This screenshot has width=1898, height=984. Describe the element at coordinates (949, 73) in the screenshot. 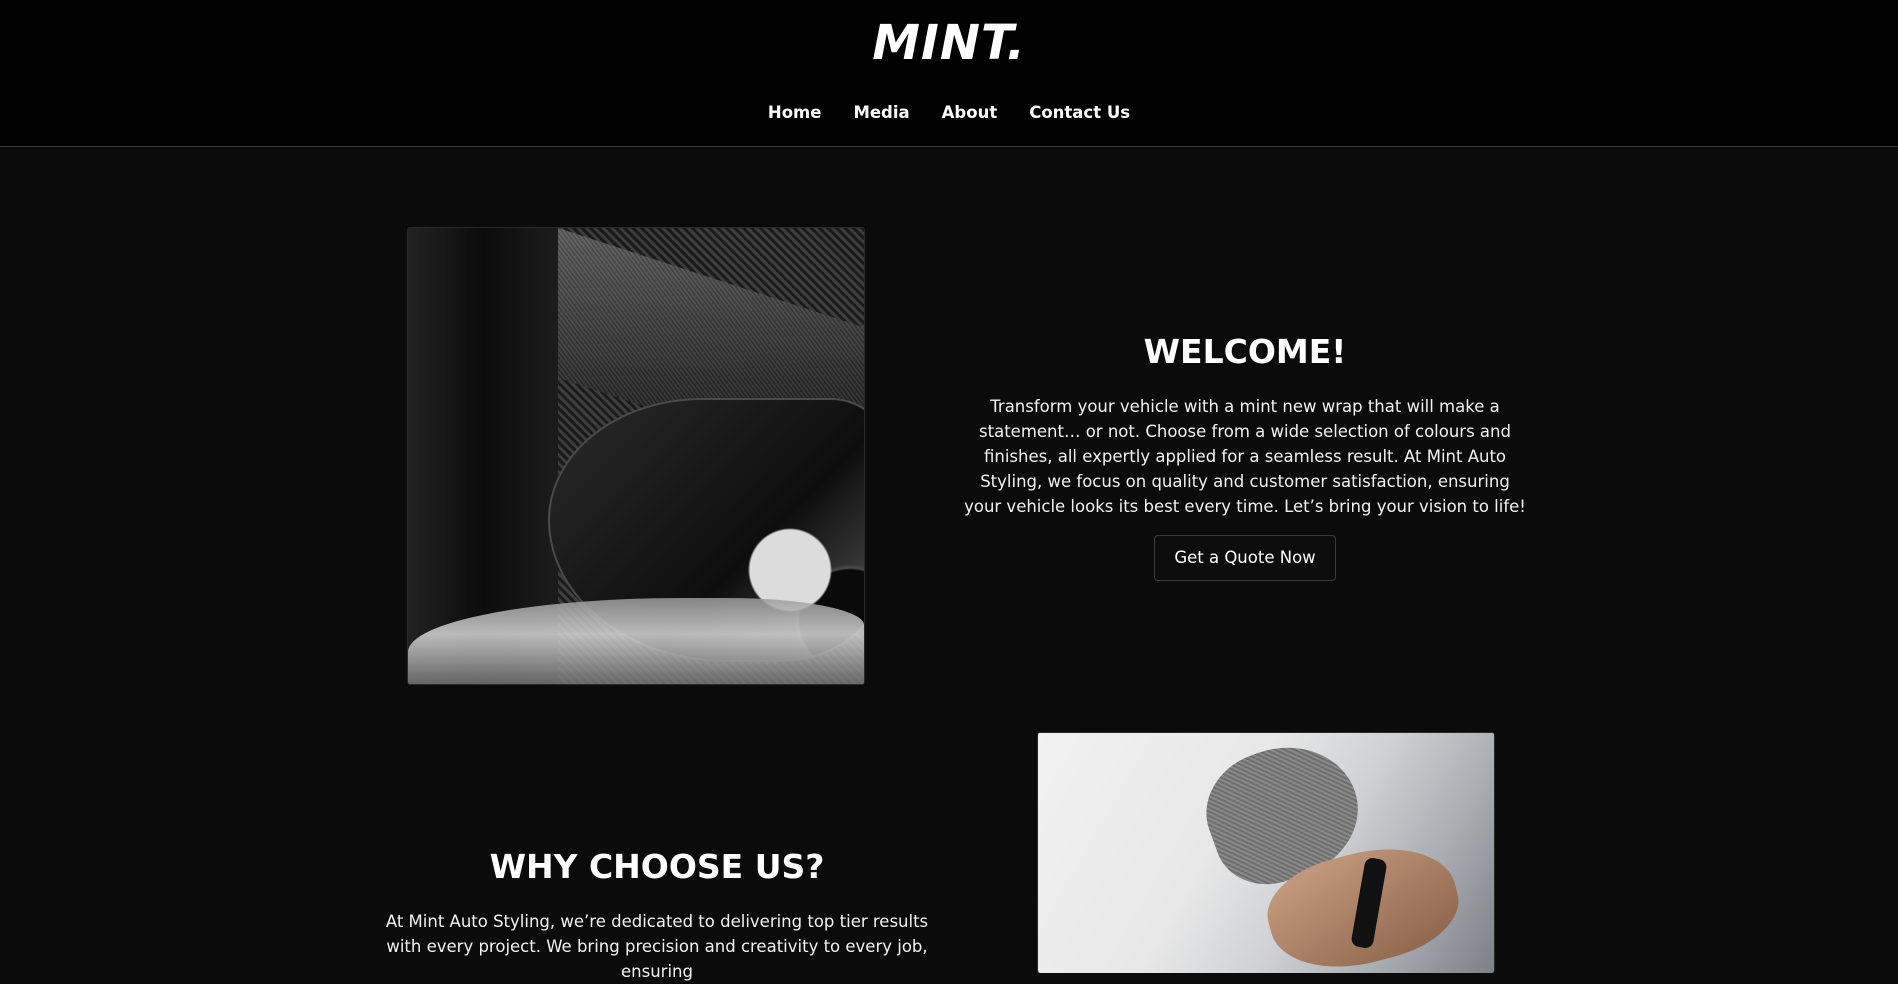

I see `site-header: MINT. Home Media About Contact Us` at that location.